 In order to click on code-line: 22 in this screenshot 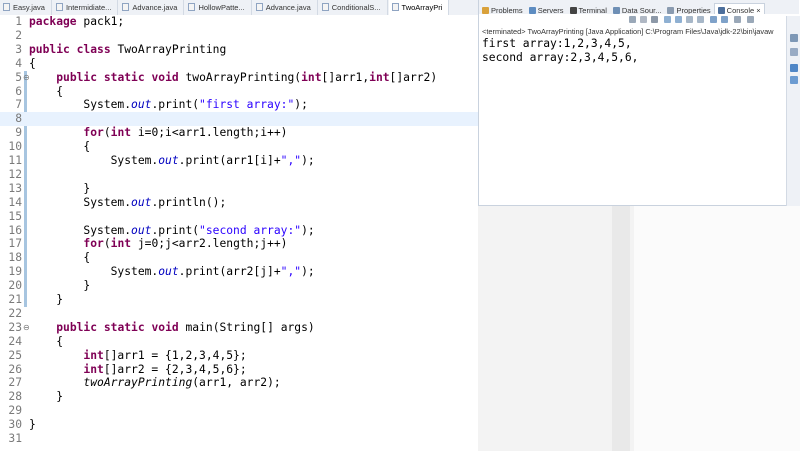, I will do `click(239, 314)`.